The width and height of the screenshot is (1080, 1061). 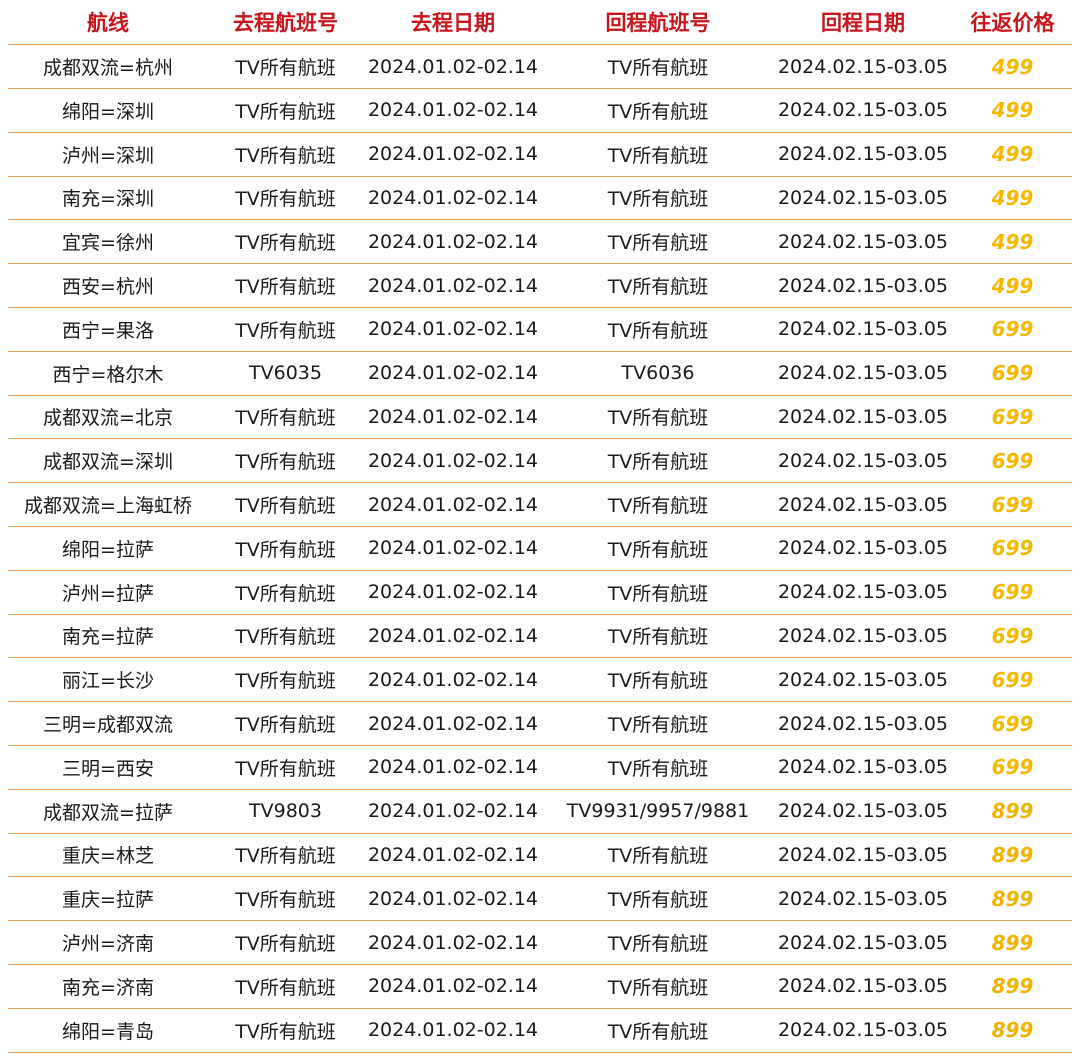 I want to click on route-cell: 南充=拉萨, so click(x=108, y=637).